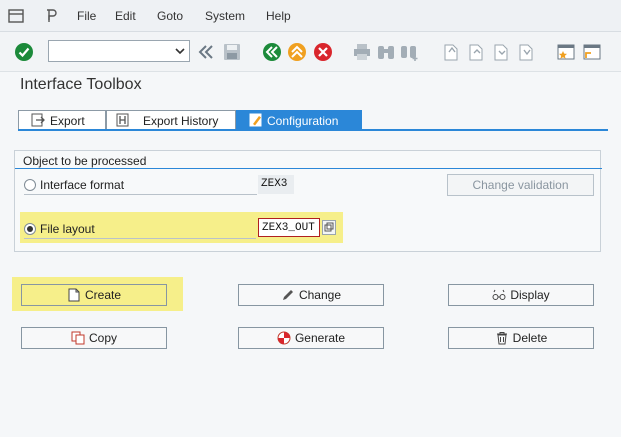 Image resolution: width=621 pixels, height=437 pixels. I want to click on glasses-icon, so click(499, 294).